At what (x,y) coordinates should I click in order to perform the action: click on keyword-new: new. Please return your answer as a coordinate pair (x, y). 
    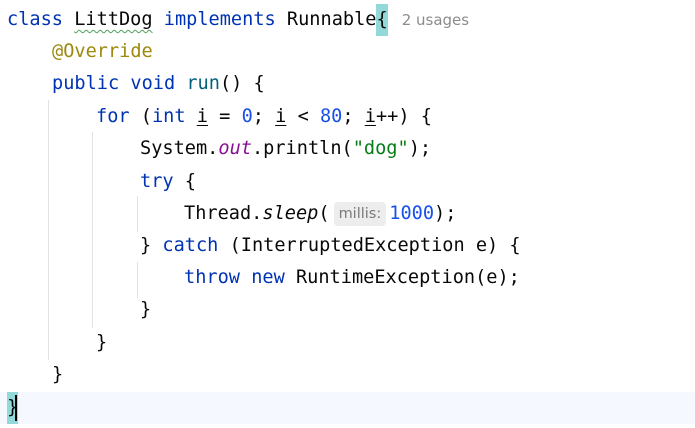
    Looking at the image, I should click on (268, 277).